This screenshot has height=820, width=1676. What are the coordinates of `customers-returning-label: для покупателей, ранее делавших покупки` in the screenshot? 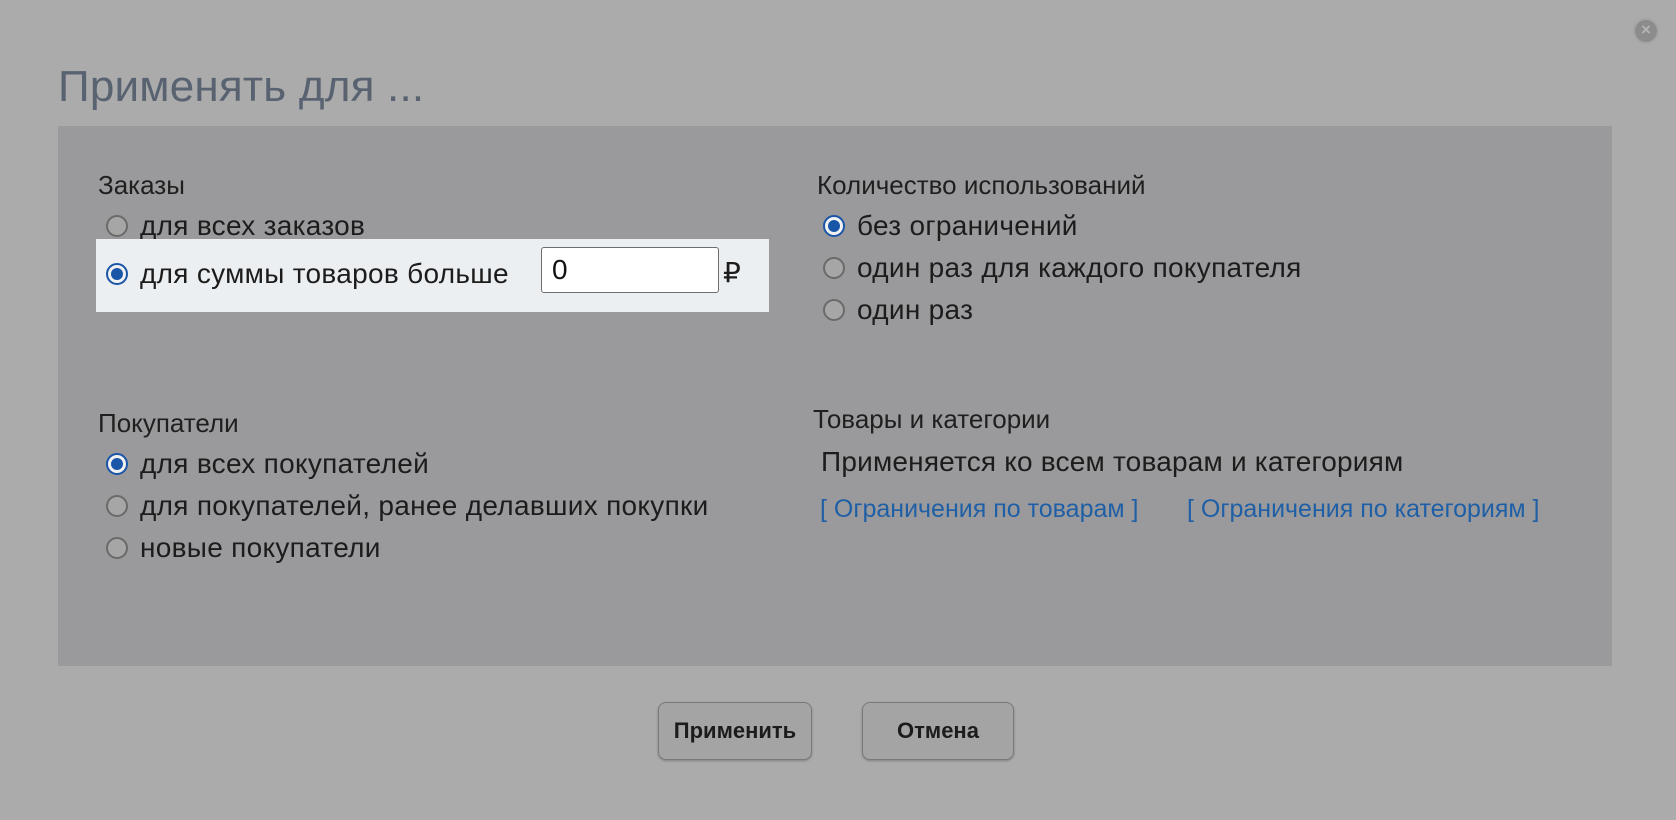 It's located at (424, 505).